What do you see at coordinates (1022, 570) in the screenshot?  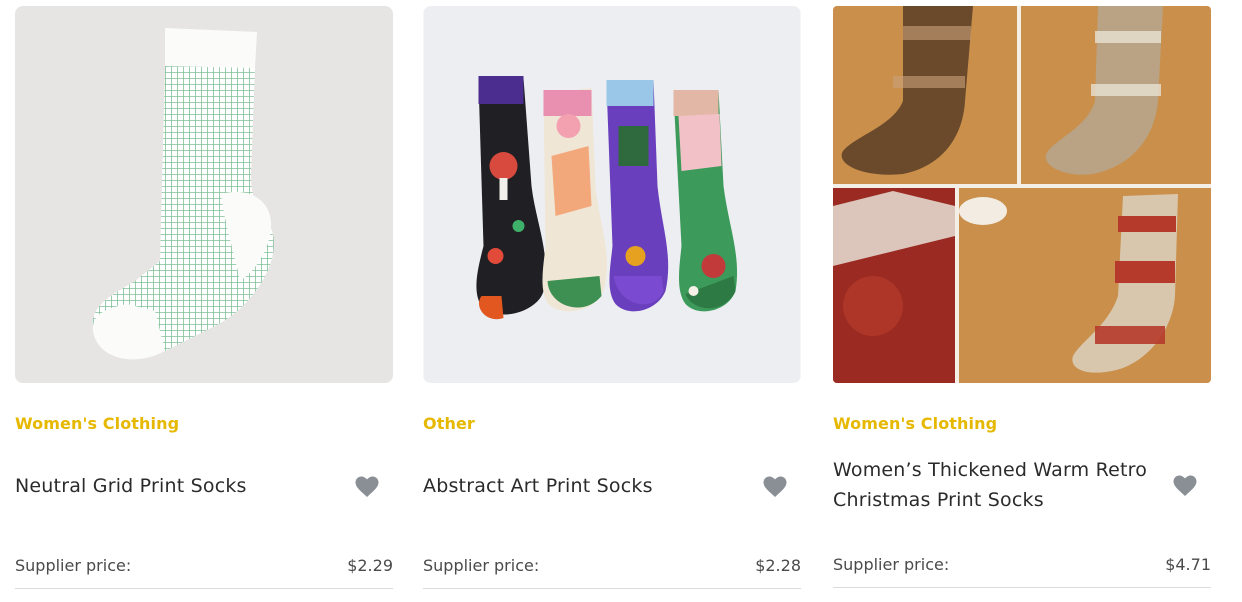 I see `price-row: Supplier price: $4.71` at bounding box center [1022, 570].